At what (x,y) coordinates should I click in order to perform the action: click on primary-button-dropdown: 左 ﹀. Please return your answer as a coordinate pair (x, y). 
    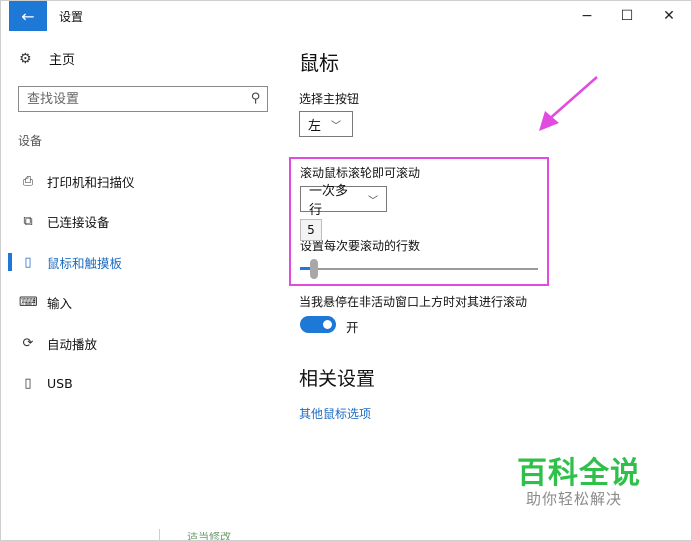
    Looking at the image, I should click on (326, 124).